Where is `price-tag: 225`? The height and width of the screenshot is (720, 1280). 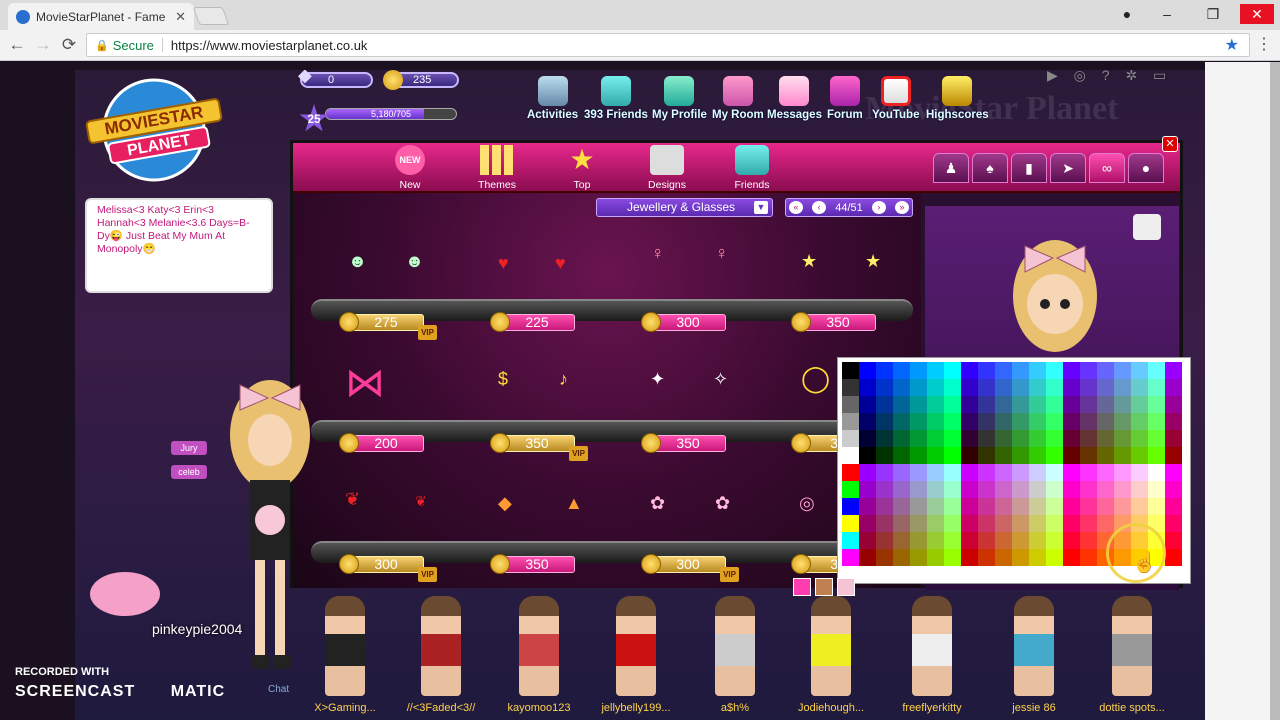 price-tag: 225 is located at coordinates (532, 322).